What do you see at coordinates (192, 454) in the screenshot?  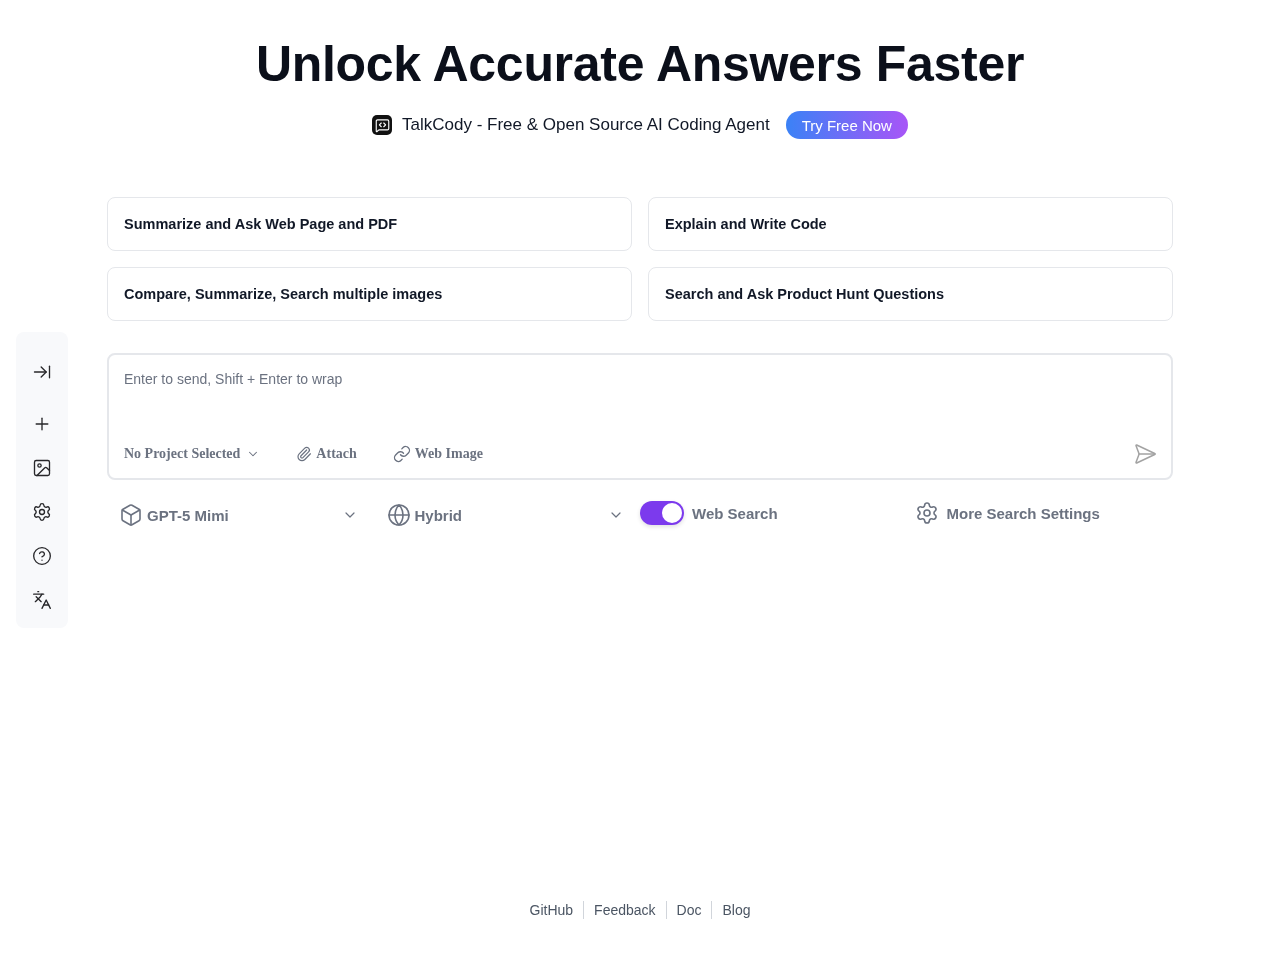 I see `project-select: No Project Selected` at bounding box center [192, 454].